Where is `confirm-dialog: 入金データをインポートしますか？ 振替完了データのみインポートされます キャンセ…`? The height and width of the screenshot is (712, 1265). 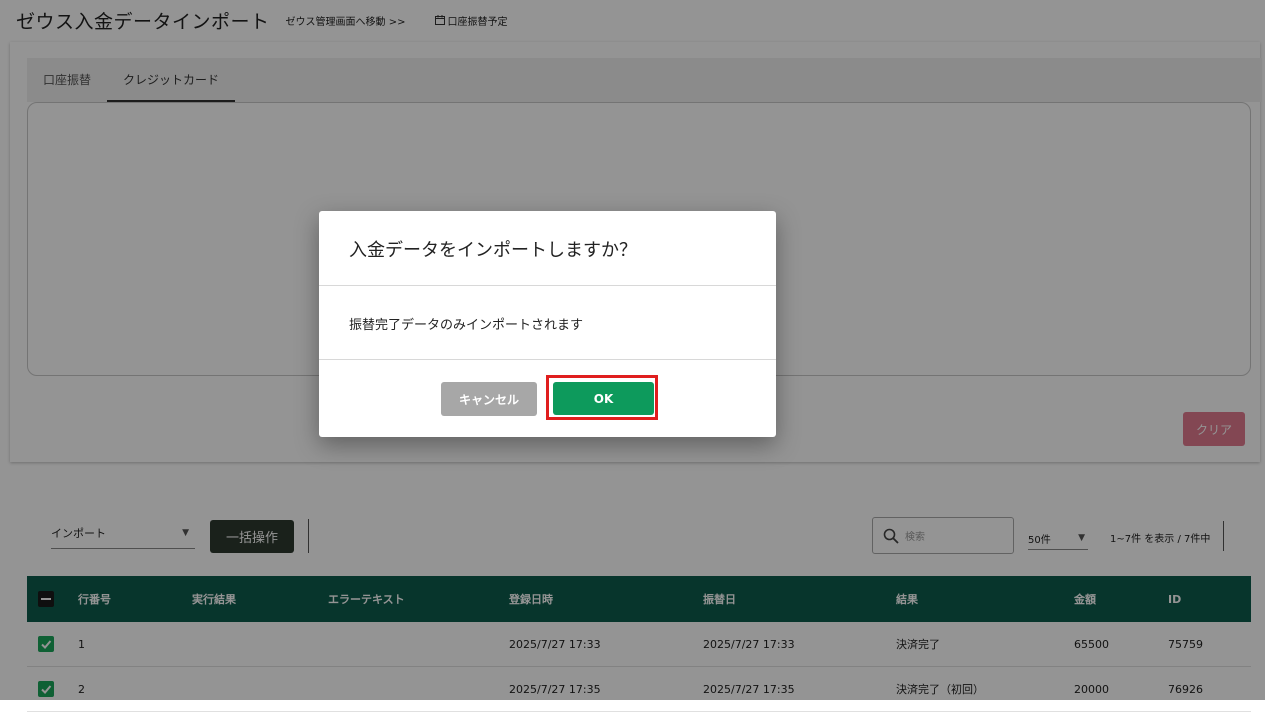
confirm-dialog: 入金データをインポートしますか？ 振替完了データのみインポートされます キャンセ… is located at coordinates (547, 324).